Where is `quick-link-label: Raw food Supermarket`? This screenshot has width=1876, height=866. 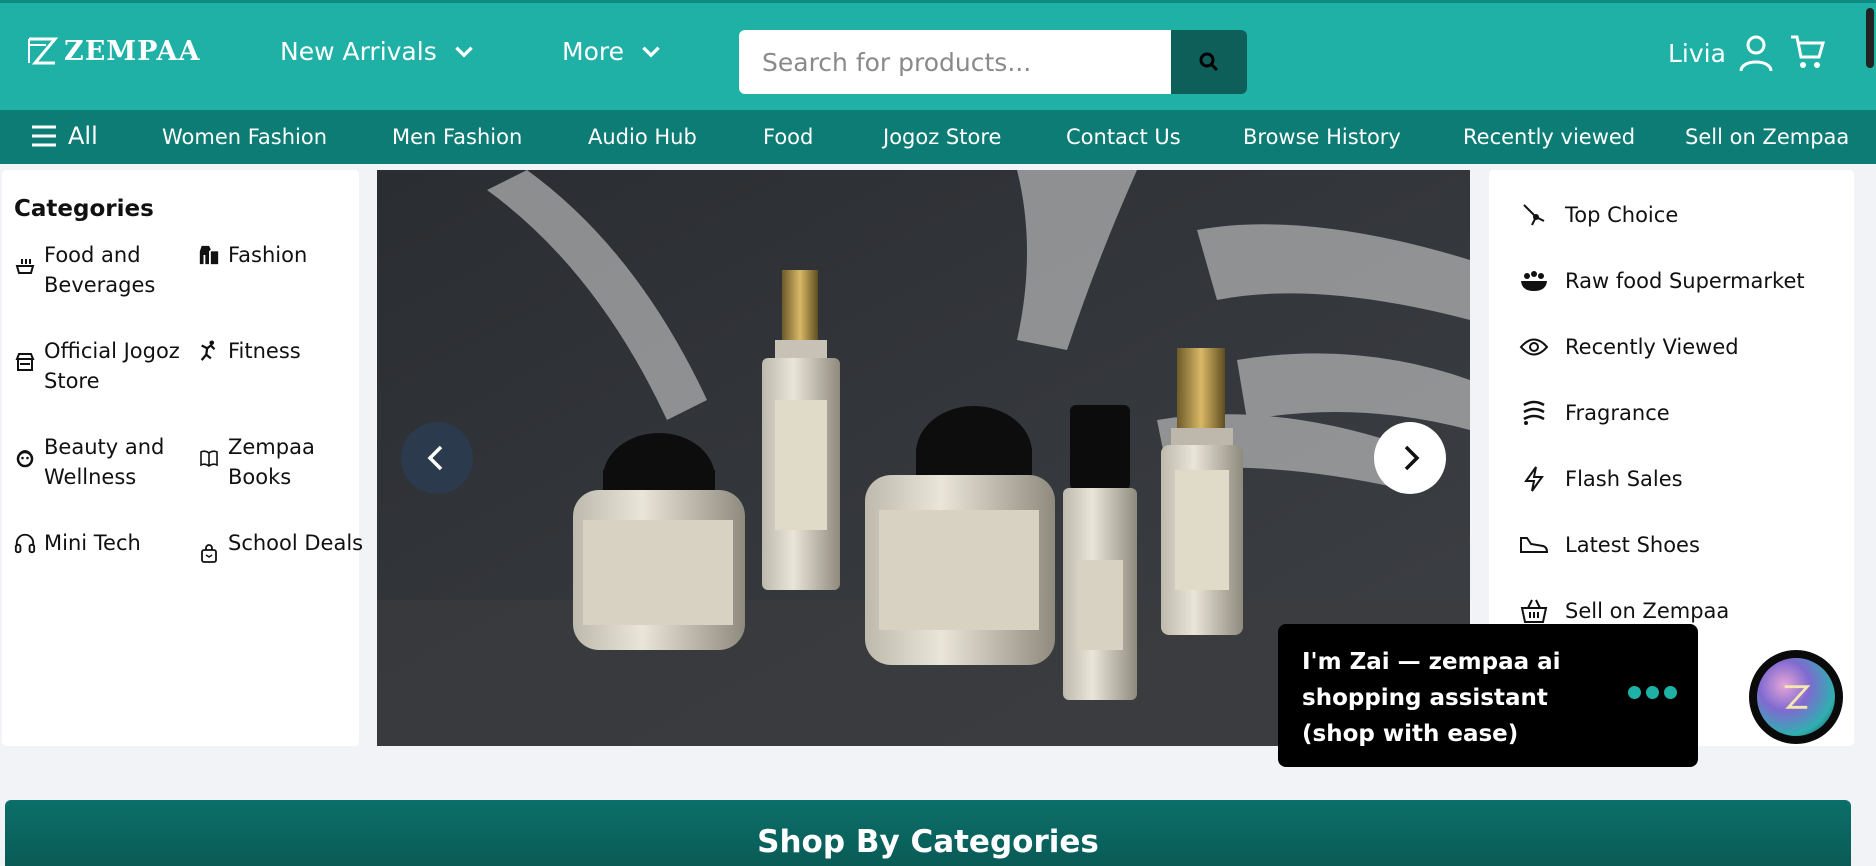
quick-link-label: Raw food Supermarket is located at coordinates (1685, 281).